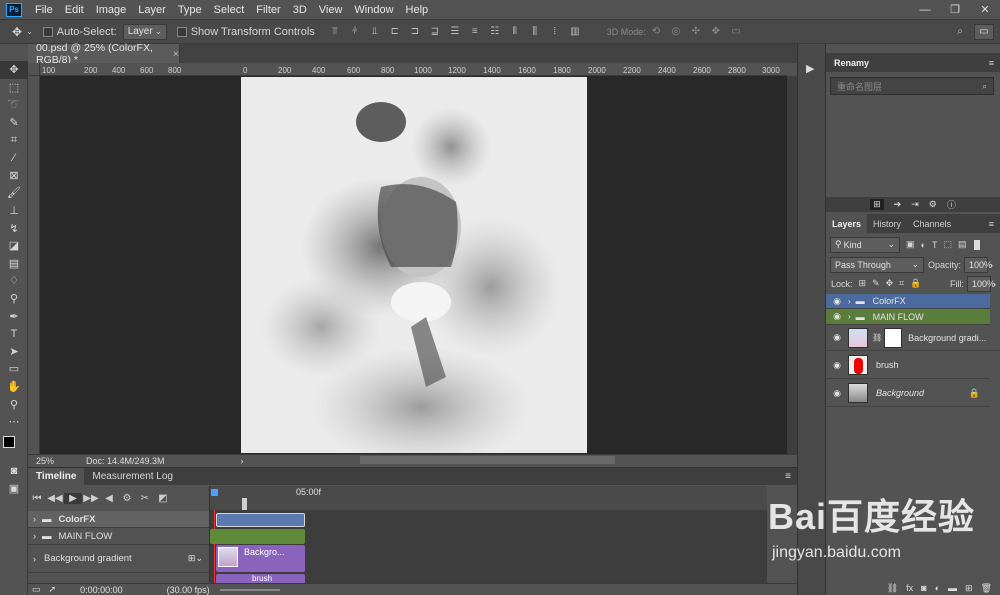 This screenshot has height=595, width=1000. I want to click on 3d-pan-icon: ✣, so click(696, 31).